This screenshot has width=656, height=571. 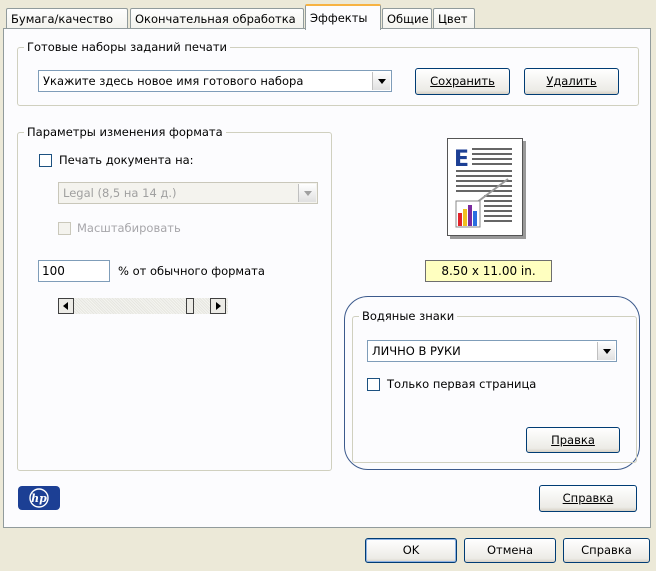 I want to click on first-page-only-checkbox, so click(x=373, y=384).